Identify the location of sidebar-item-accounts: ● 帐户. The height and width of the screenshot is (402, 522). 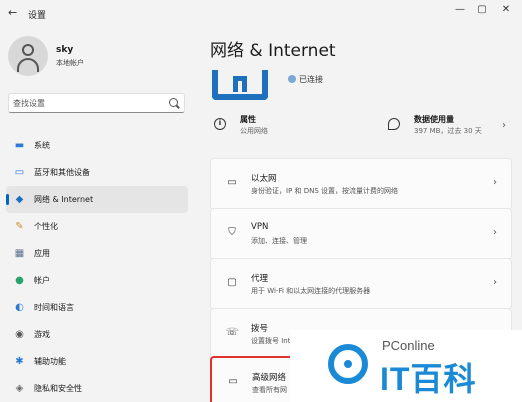
(97, 280).